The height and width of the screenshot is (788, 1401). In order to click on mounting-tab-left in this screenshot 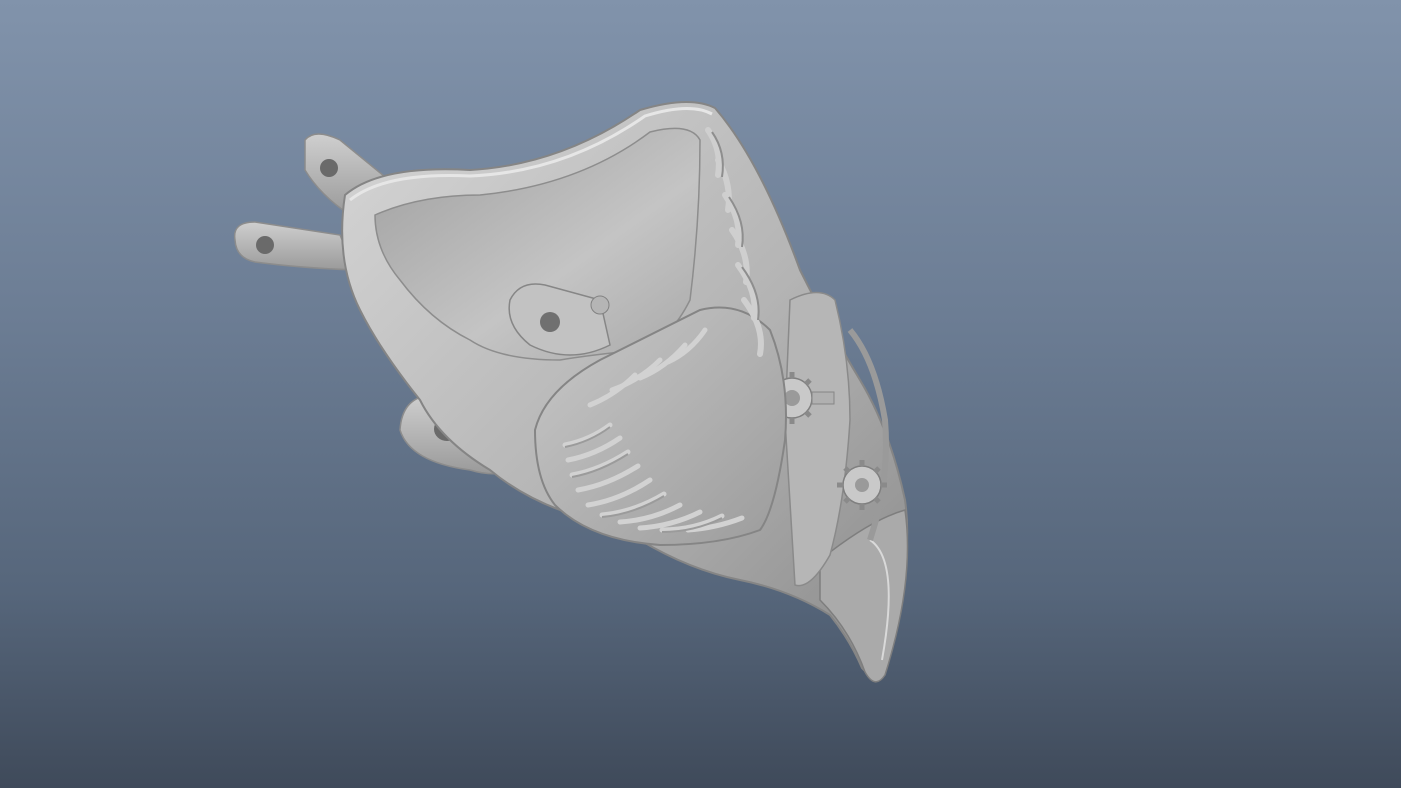, I will do `click(295, 246)`.